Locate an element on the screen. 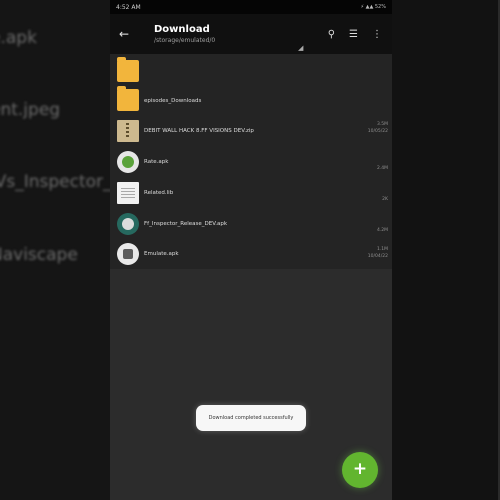 The image size is (500, 500). file-meta: 4.2M is located at coordinates (382, 230).